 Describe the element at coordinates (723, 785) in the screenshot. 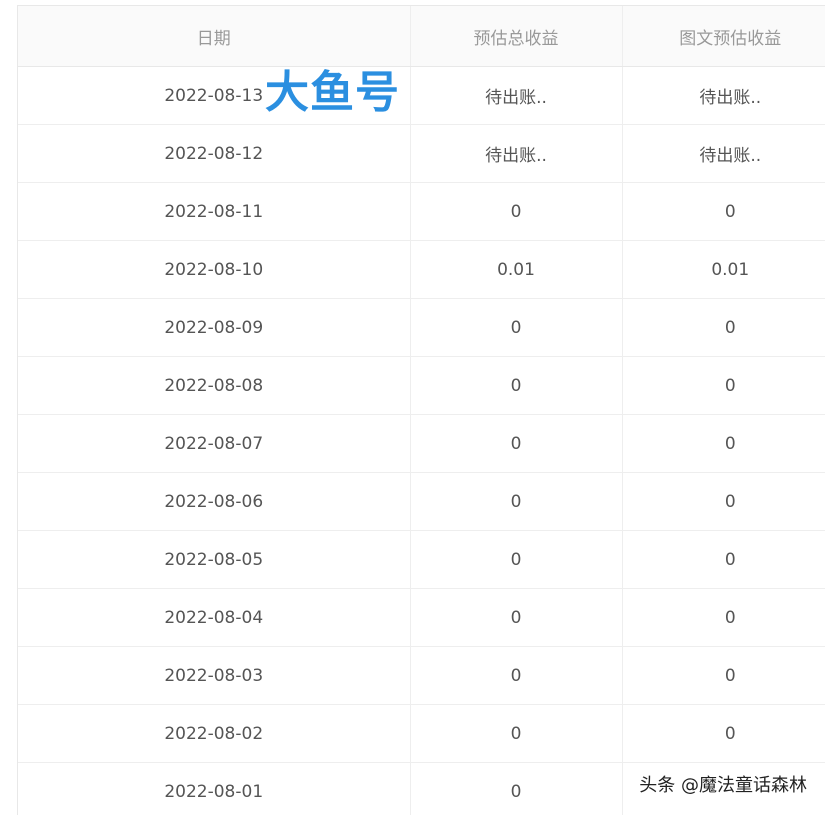

I see `toutiao-watermark: 头条 @魔法童话森林` at that location.